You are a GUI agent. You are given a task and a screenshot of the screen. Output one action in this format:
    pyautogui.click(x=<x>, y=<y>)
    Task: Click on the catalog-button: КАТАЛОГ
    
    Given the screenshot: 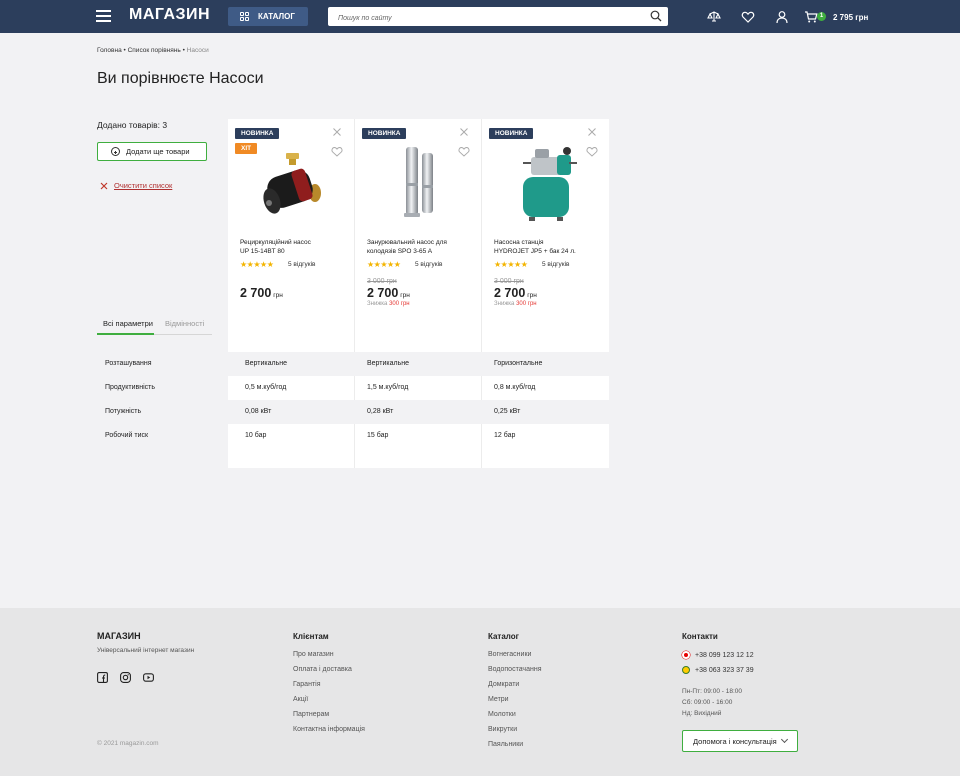 What is the action you would take?
    pyautogui.click(x=268, y=16)
    